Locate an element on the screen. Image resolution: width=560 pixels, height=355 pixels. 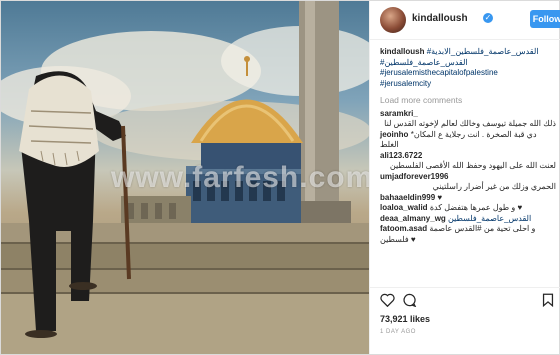
load-more-comments-link: Load more comments is located at coordinates (468, 100).